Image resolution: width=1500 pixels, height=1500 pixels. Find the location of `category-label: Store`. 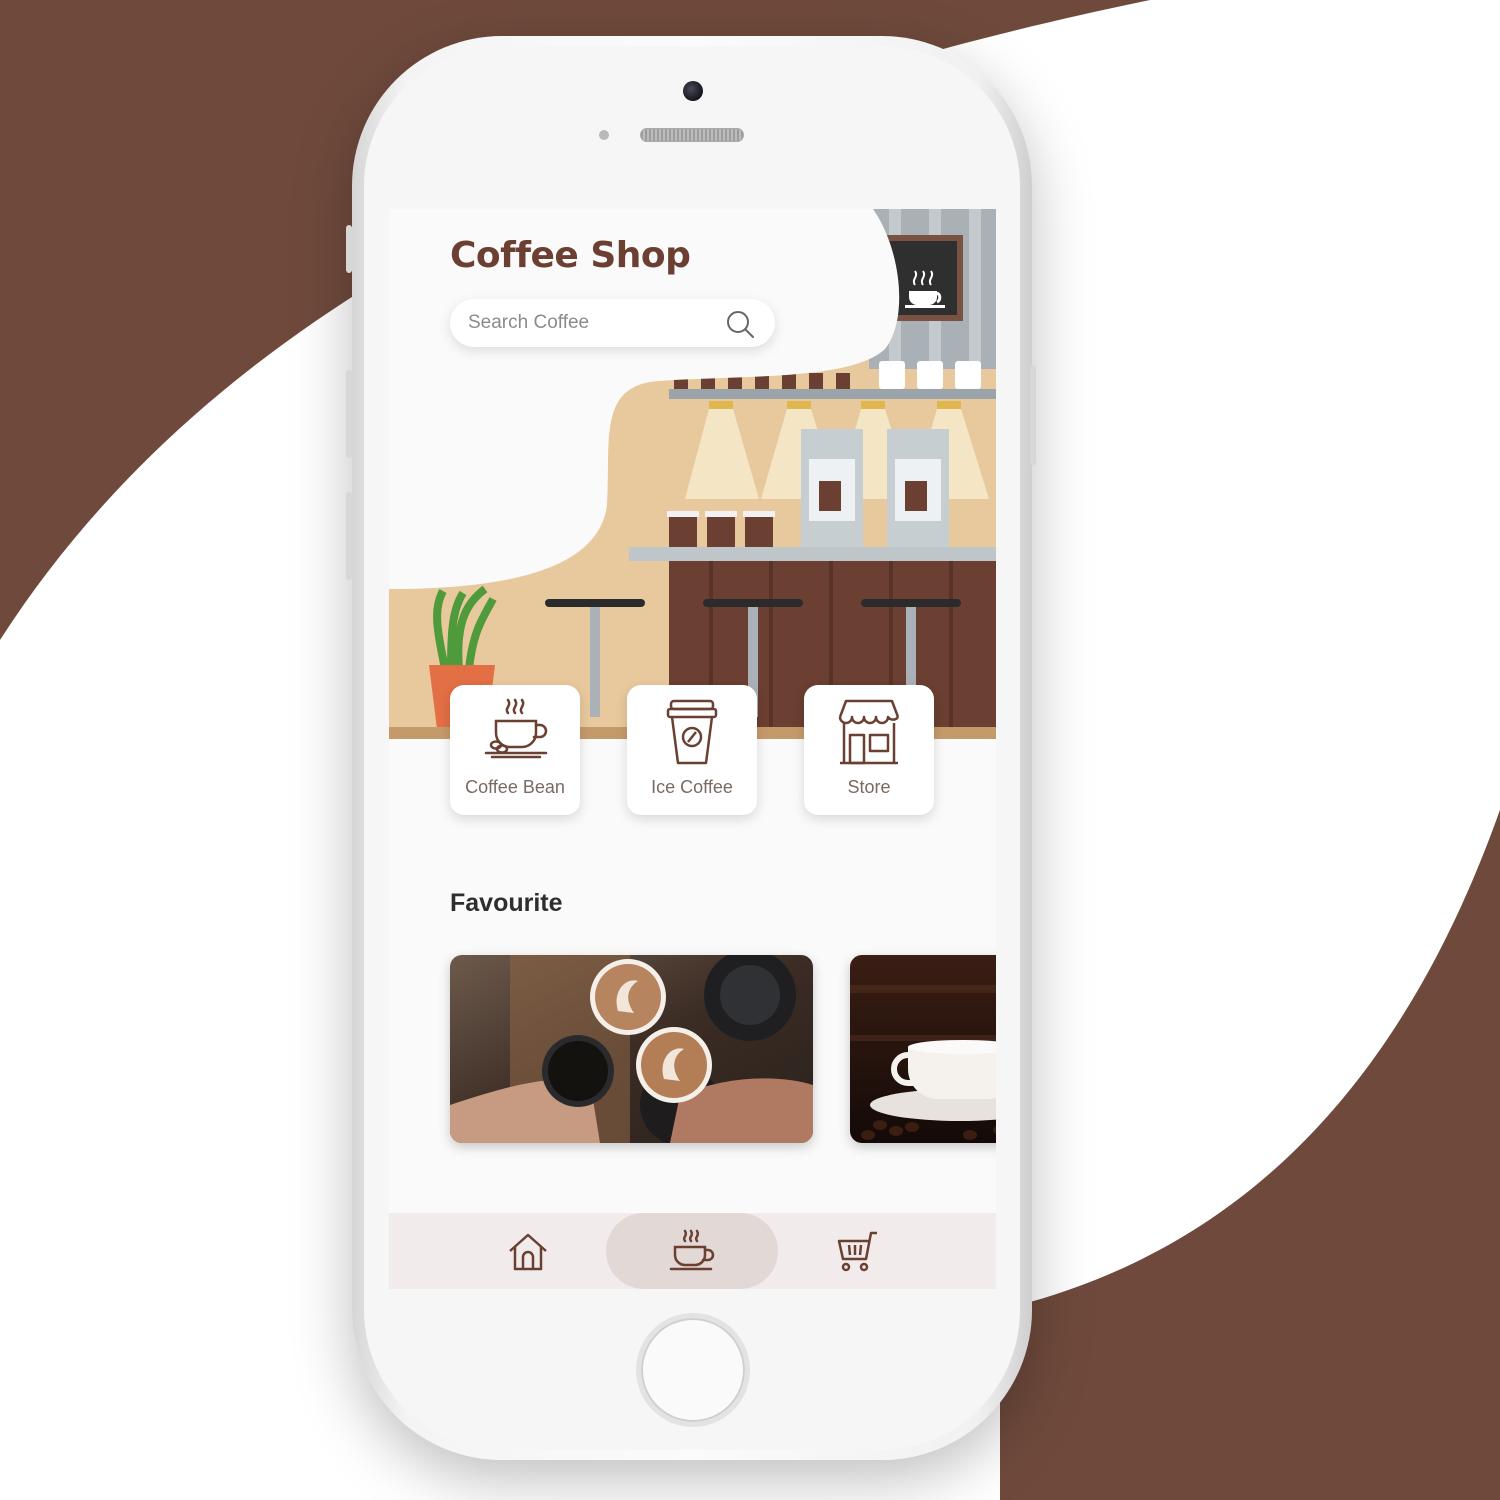

category-label: Store is located at coordinates (869, 787).